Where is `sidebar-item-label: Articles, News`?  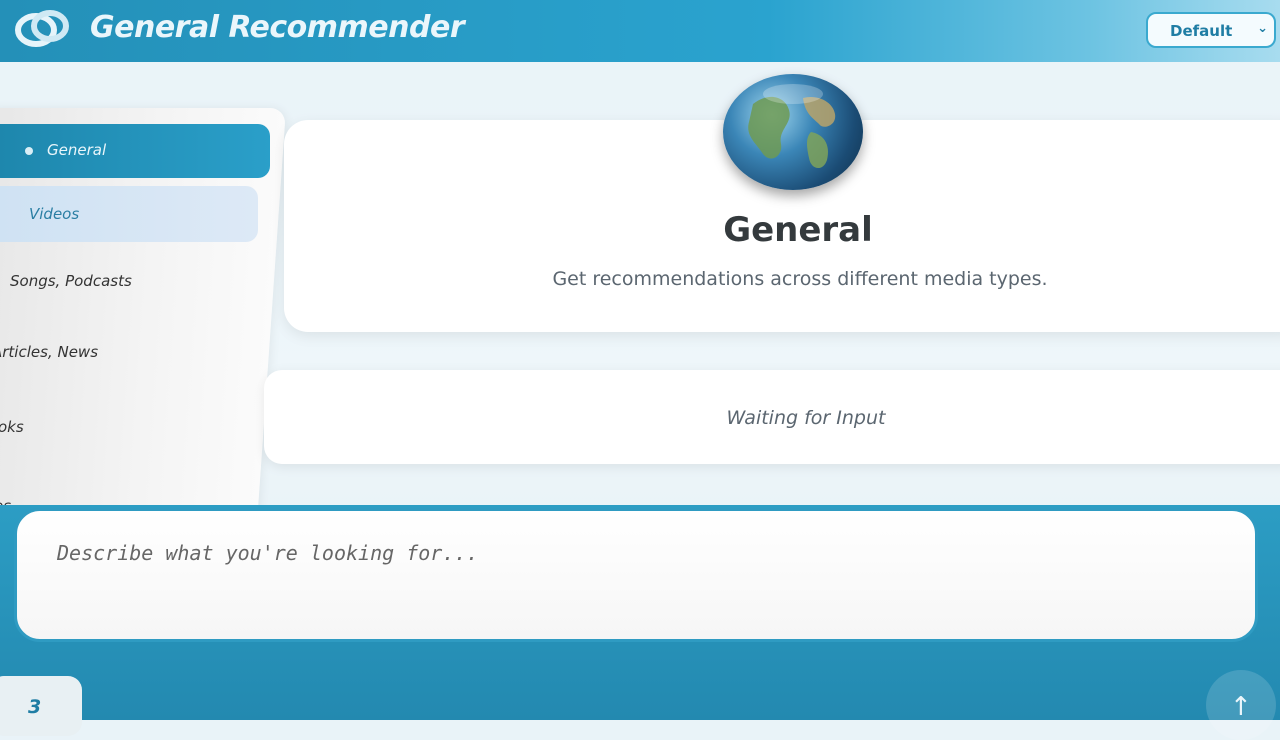 sidebar-item-label: Articles, News is located at coordinates (49, 352).